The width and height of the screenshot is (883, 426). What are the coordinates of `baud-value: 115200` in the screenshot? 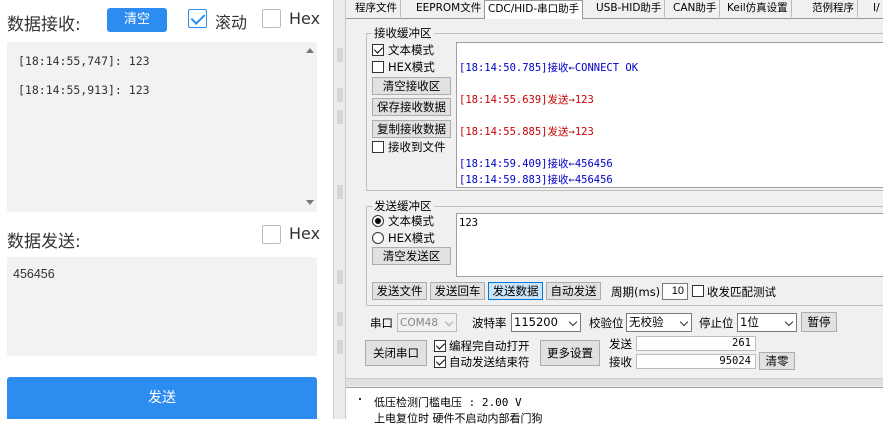 It's located at (536, 322).